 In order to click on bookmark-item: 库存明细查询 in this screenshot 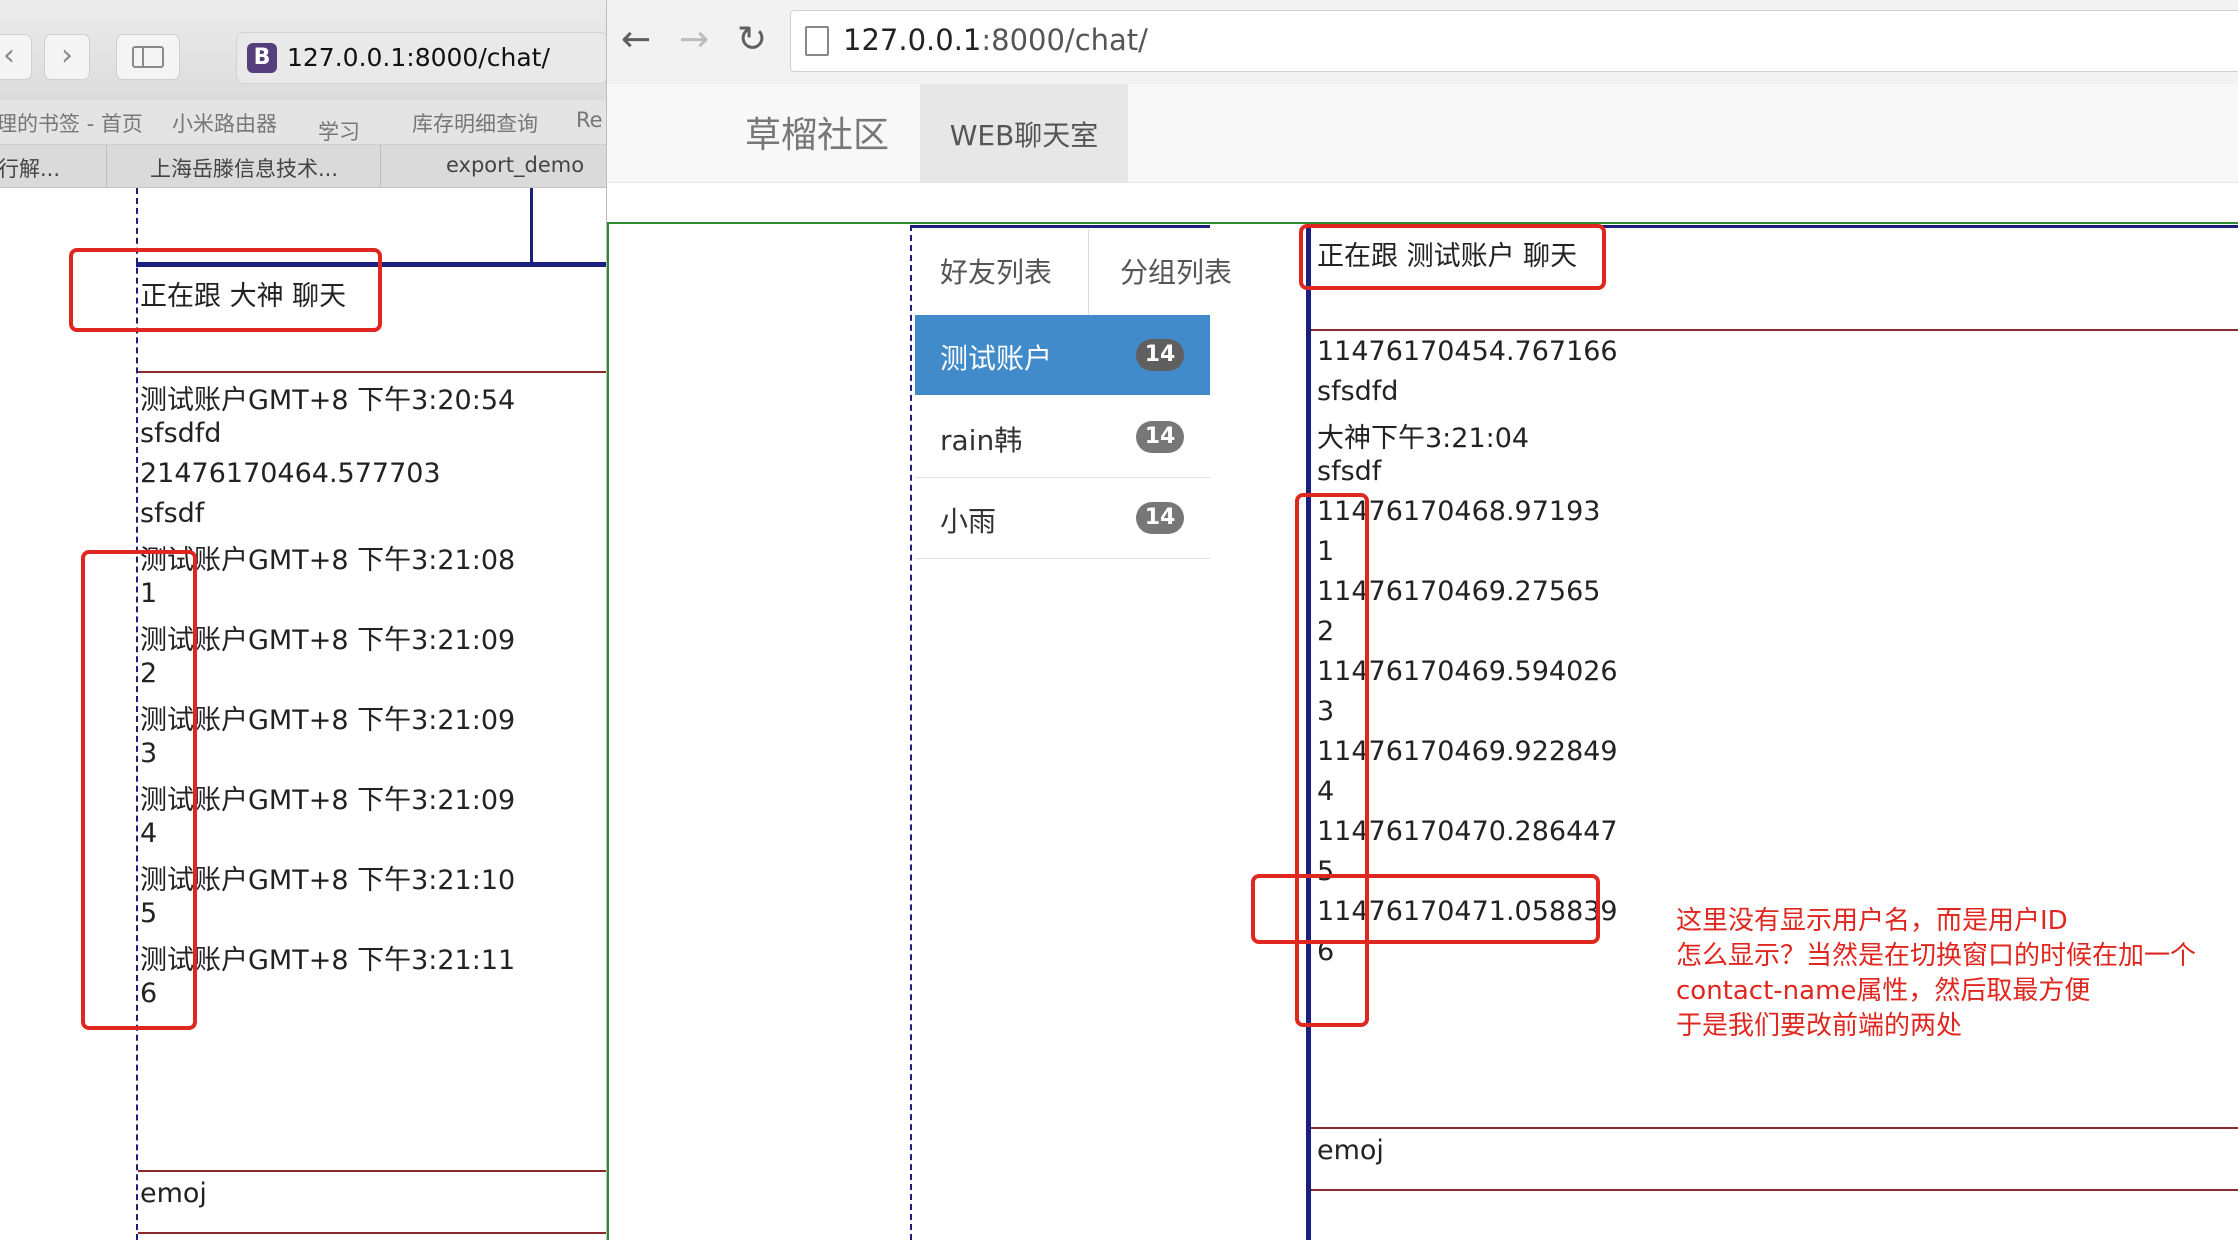, I will do `click(475, 123)`.